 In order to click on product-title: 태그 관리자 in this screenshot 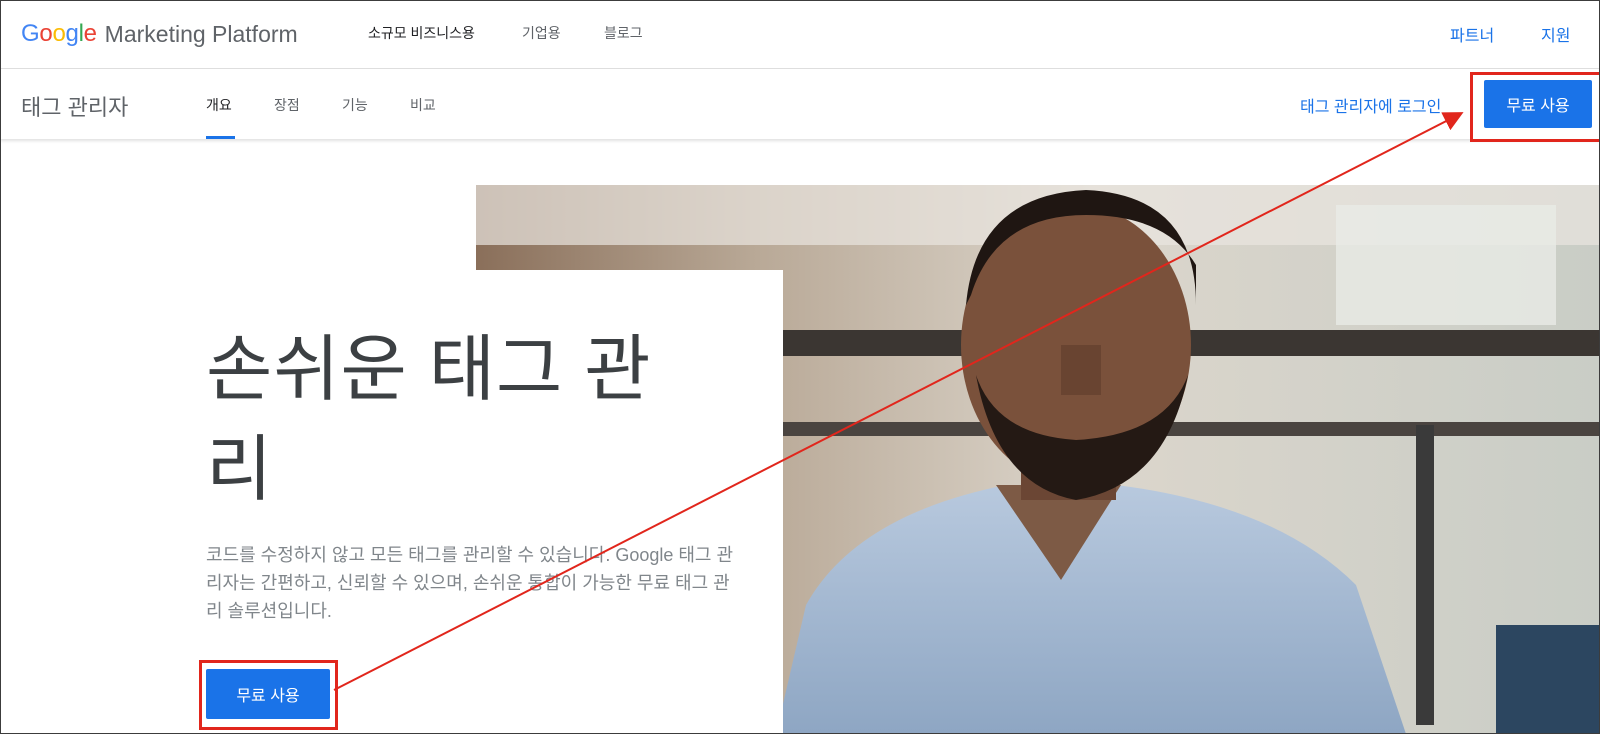, I will do `click(74, 106)`.